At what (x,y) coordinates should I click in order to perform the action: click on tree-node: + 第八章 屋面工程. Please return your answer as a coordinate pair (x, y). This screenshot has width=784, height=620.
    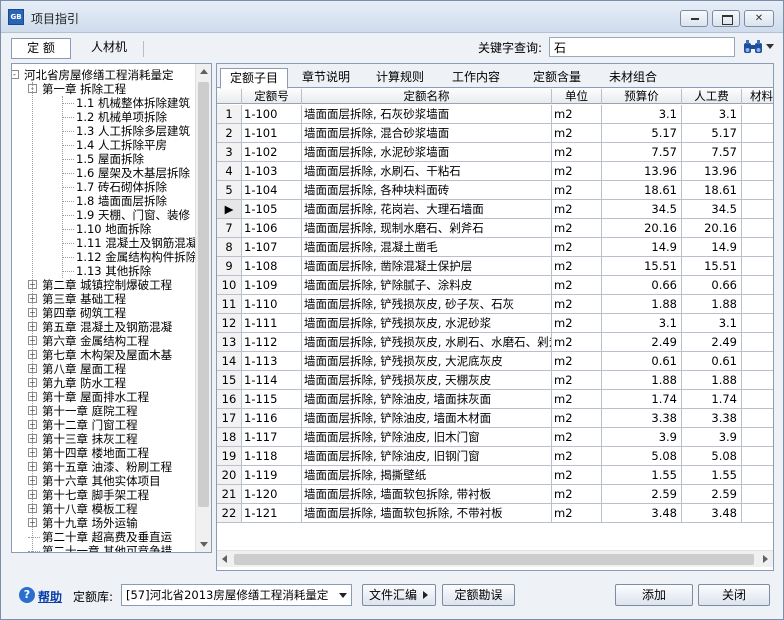
    Looking at the image, I should click on (104, 369).